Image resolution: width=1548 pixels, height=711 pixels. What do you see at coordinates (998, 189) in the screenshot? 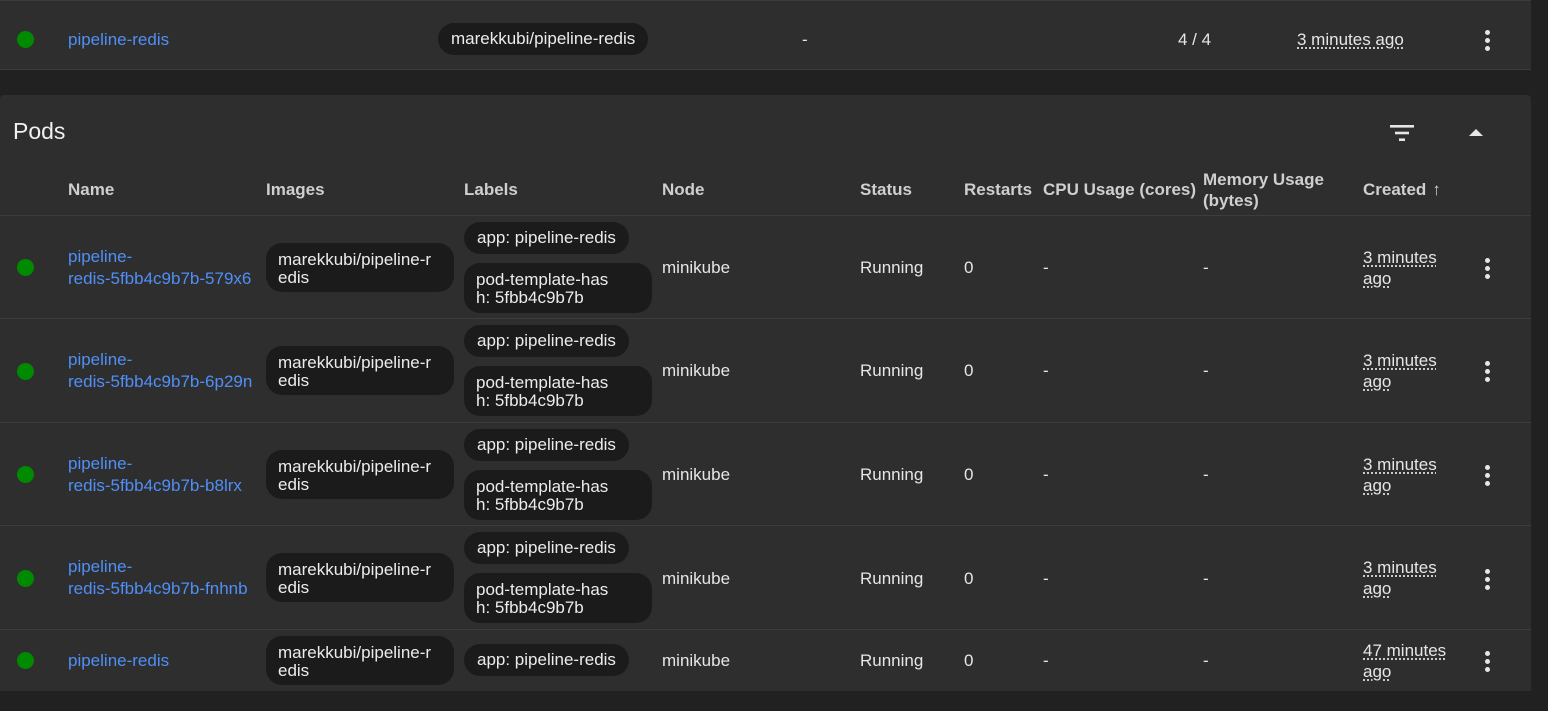
I see `column-header-restarts: Restarts` at bounding box center [998, 189].